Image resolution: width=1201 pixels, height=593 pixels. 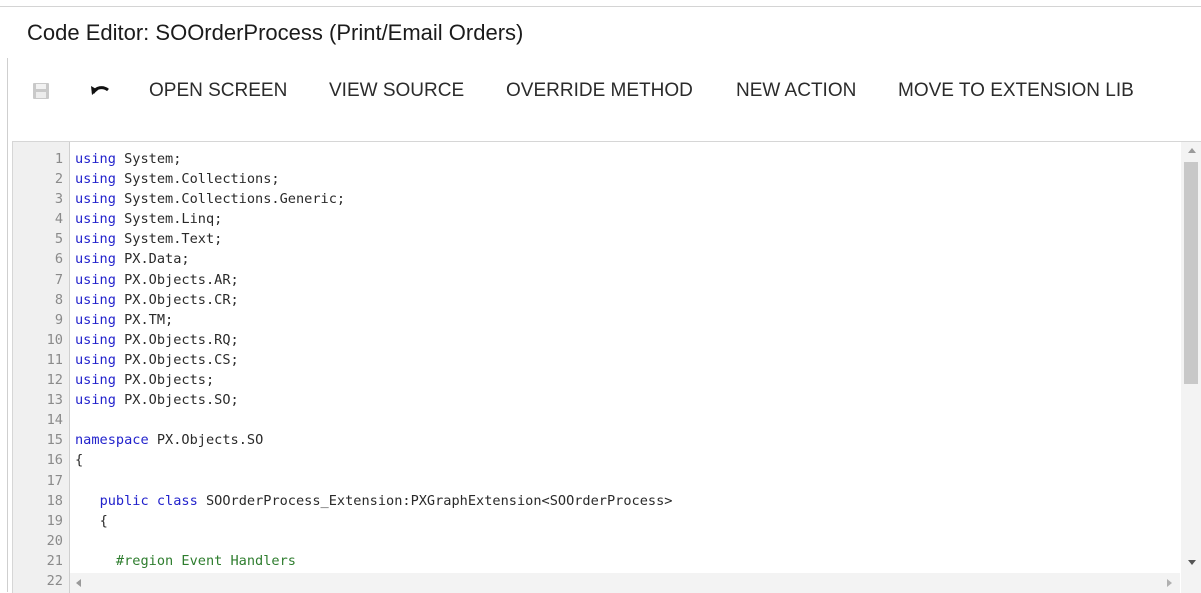 What do you see at coordinates (596, 159) in the screenshot?
I see `code-line: 1 using System;` at bounding box center [596, 159].